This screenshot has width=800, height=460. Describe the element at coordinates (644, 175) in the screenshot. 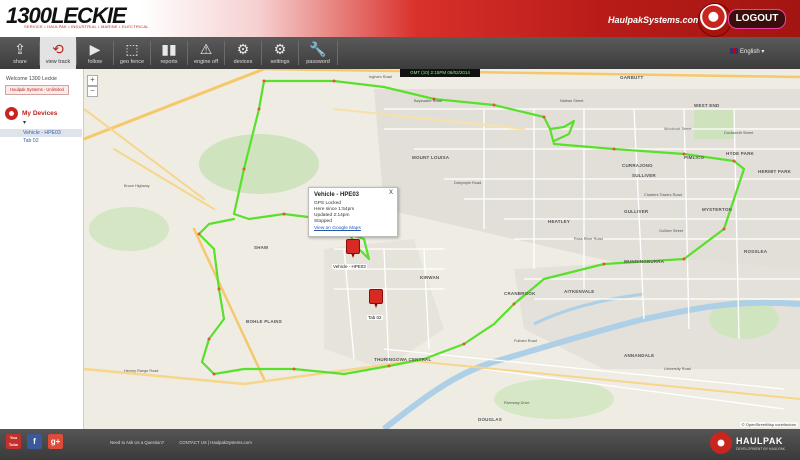

I see `suburb-label: SULLIVER` at that location.